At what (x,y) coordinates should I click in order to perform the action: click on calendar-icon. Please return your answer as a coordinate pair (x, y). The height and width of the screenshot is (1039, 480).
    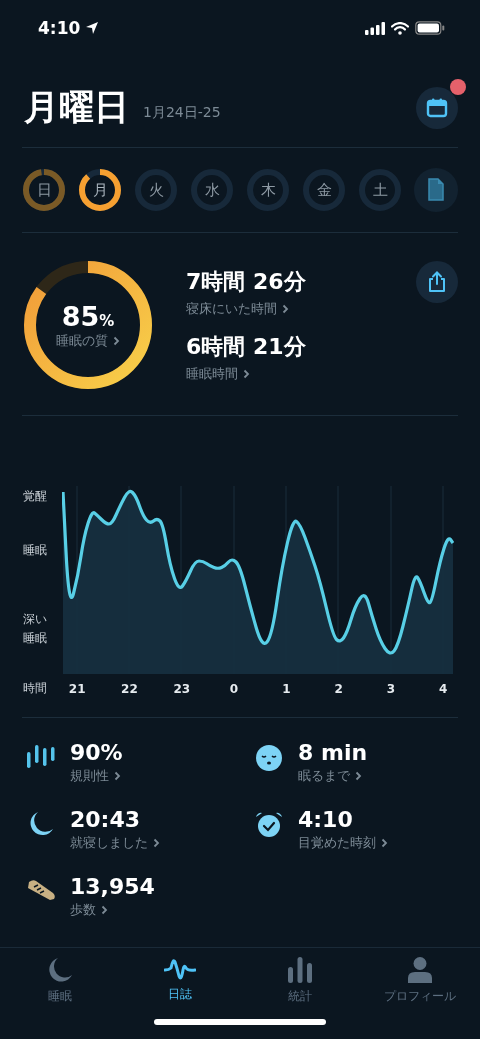
    Looking at the image, I should click on (437, 107).